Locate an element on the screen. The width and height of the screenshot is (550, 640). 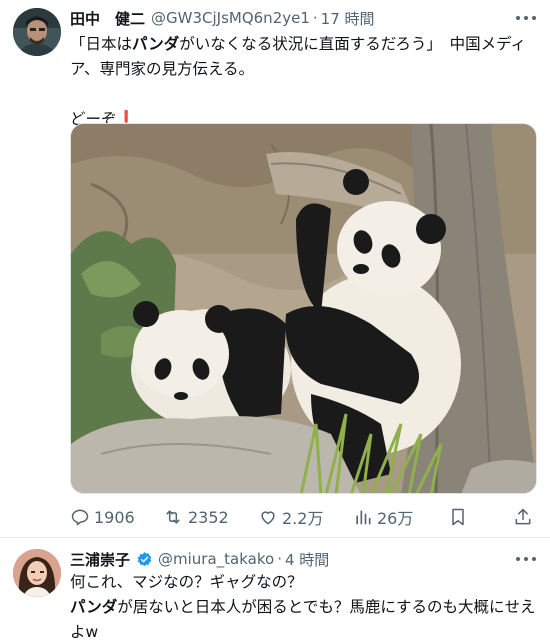
retweet-button: 2352 is located at coordinates (195, 517).